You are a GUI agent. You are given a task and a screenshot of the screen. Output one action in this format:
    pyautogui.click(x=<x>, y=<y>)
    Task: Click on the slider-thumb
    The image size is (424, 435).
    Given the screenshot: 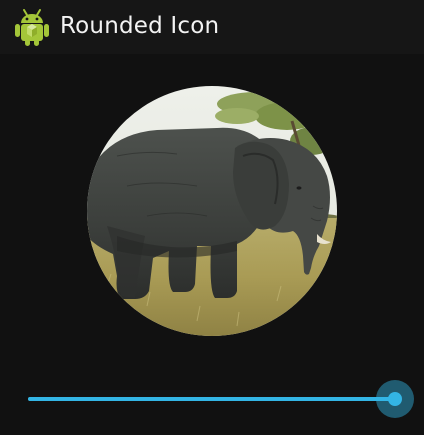 What is the action you would take?
    pyautogui.click(x=395, y=399)
    